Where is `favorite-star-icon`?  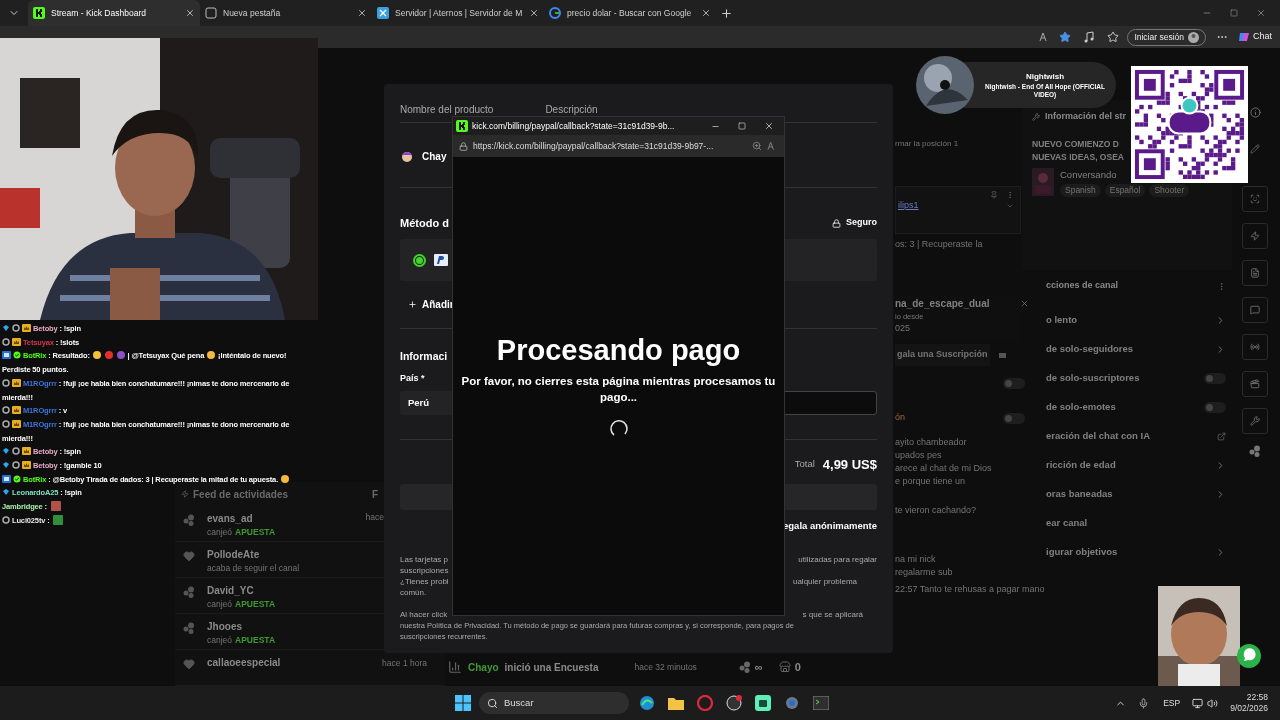 favorite-star-icon is located at coordinates (1065, 37).